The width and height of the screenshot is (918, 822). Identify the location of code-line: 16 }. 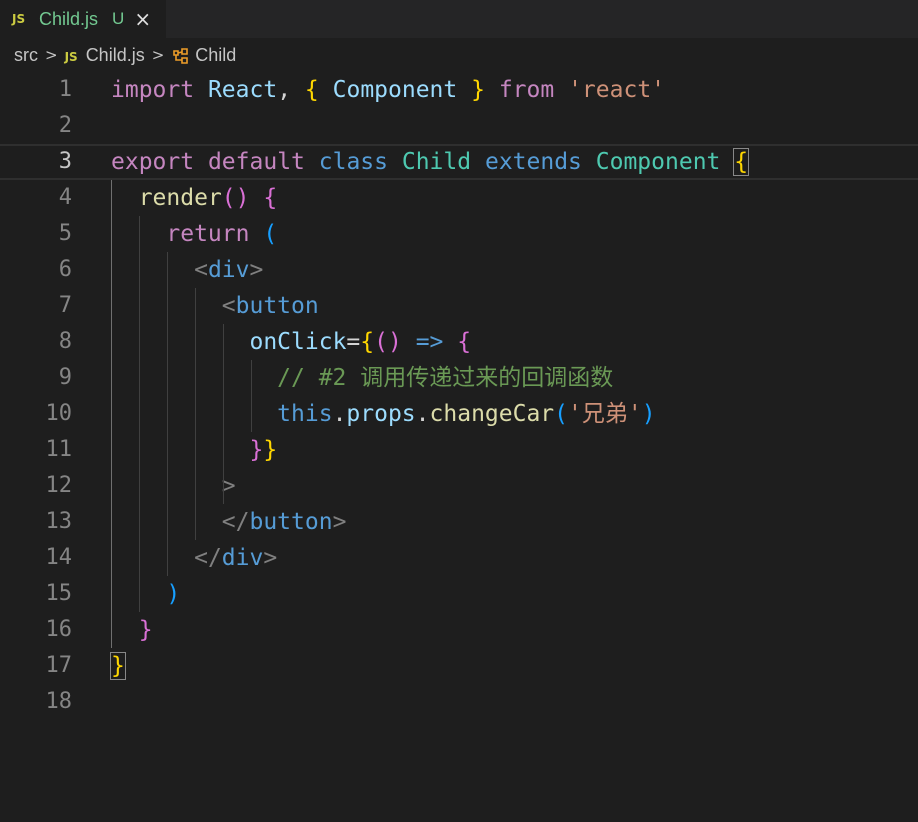
(459, 630).